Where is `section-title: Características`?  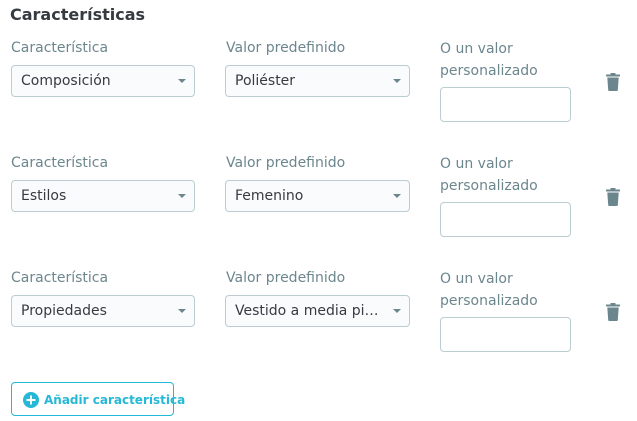
section-title: Características is located at coordinates (78, 14).